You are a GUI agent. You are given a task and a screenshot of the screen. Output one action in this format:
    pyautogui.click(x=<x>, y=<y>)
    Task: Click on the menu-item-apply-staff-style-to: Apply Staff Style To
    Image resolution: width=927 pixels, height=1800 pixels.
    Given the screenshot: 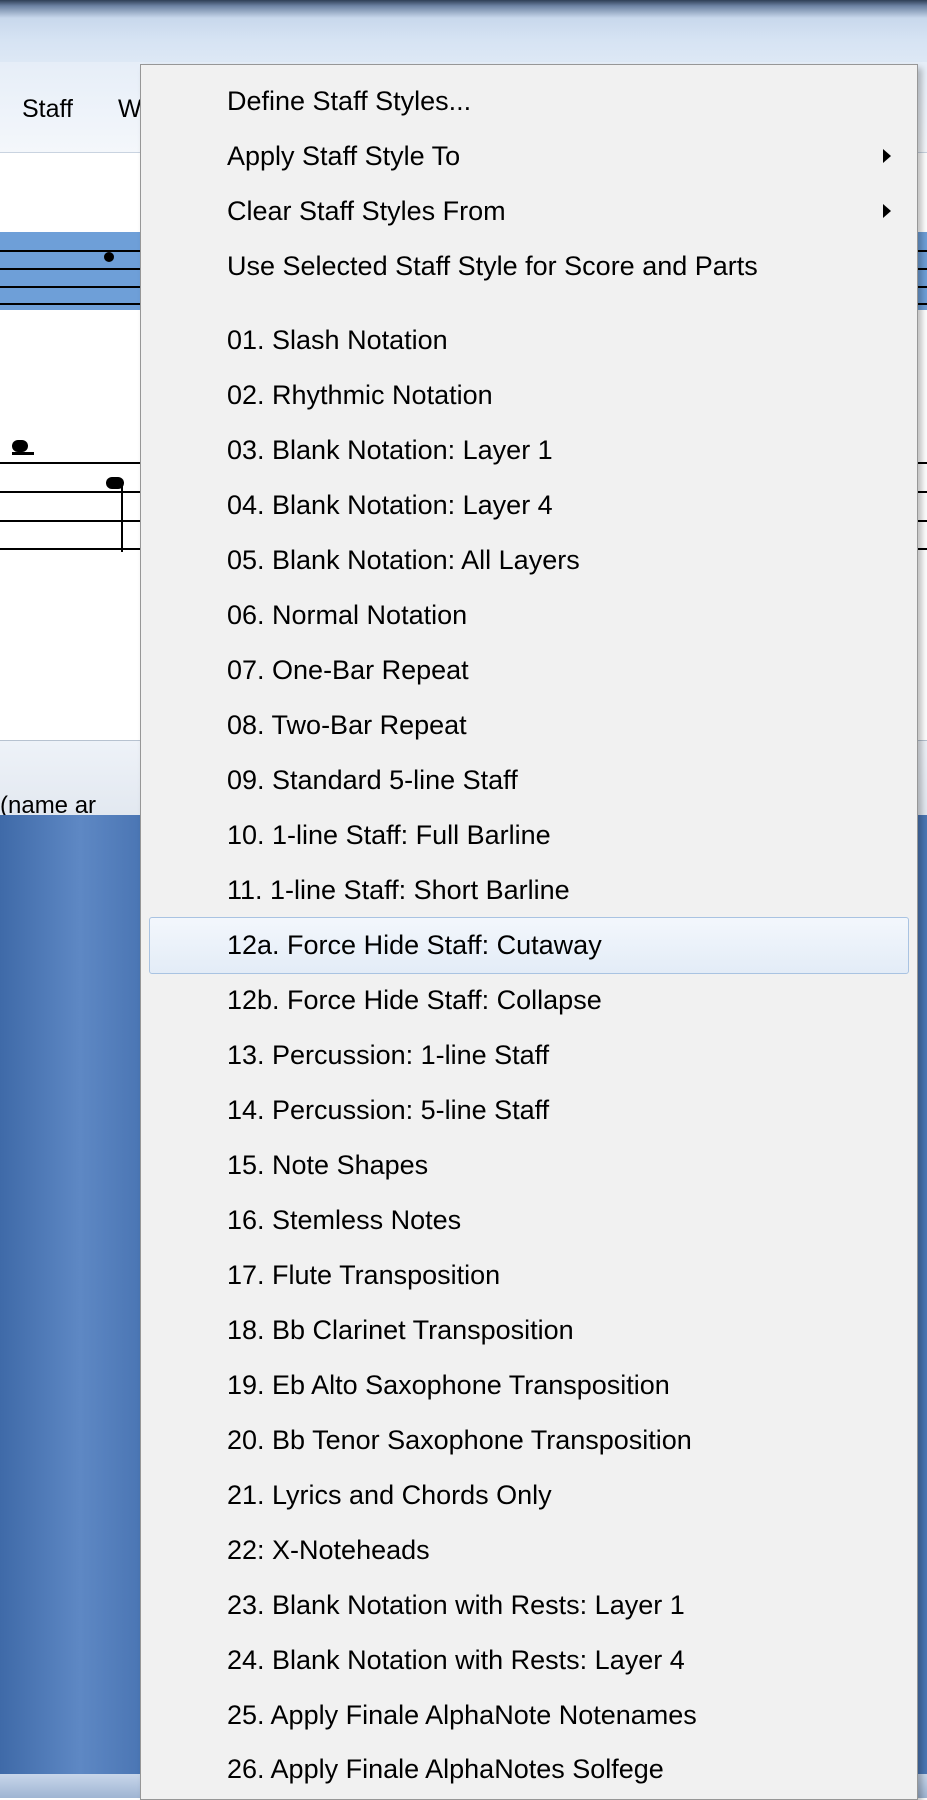 What is the action you would take?
    pyautogui.click(x=529, y=156)
    